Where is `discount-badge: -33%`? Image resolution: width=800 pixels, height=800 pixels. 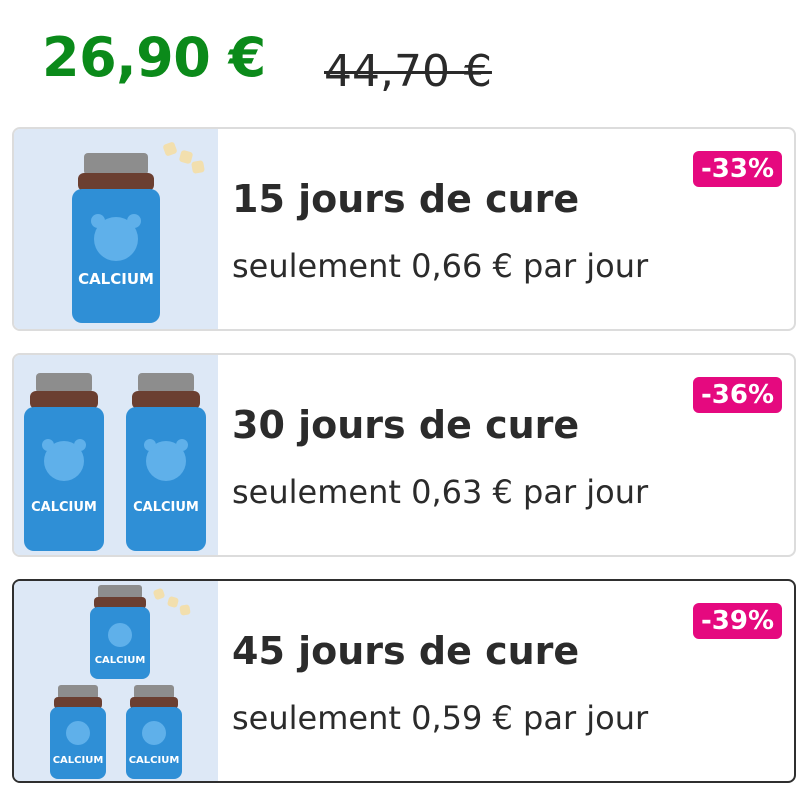 discount-badge: -33% is located at coordinates (737, 169).